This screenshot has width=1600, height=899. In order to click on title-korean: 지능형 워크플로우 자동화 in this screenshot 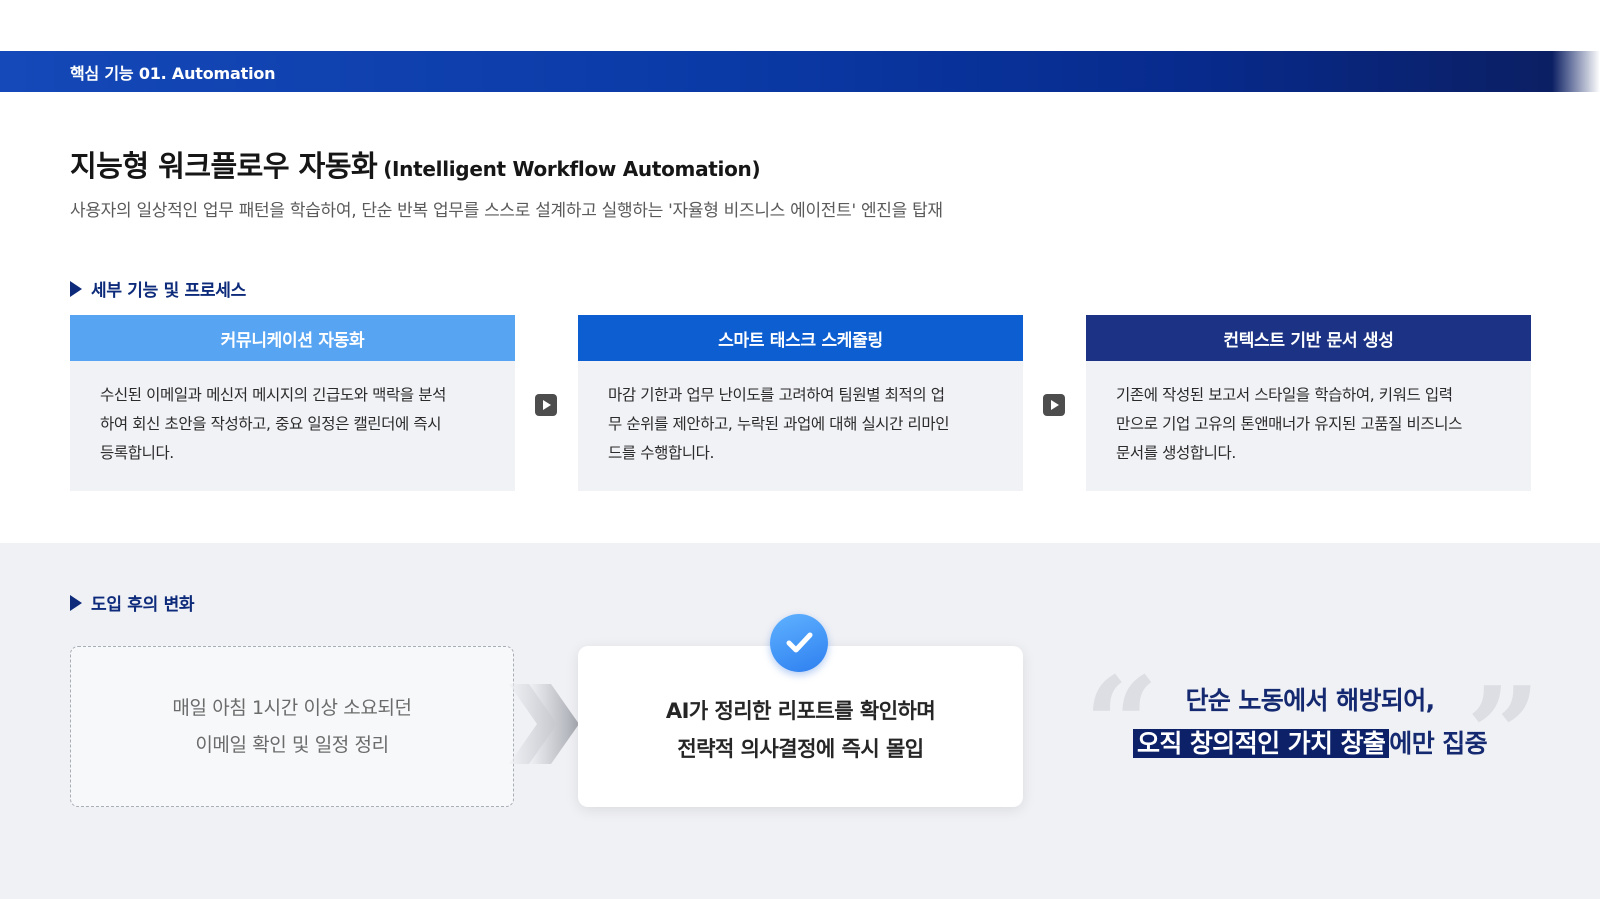, I will do `click(224, 166)`.